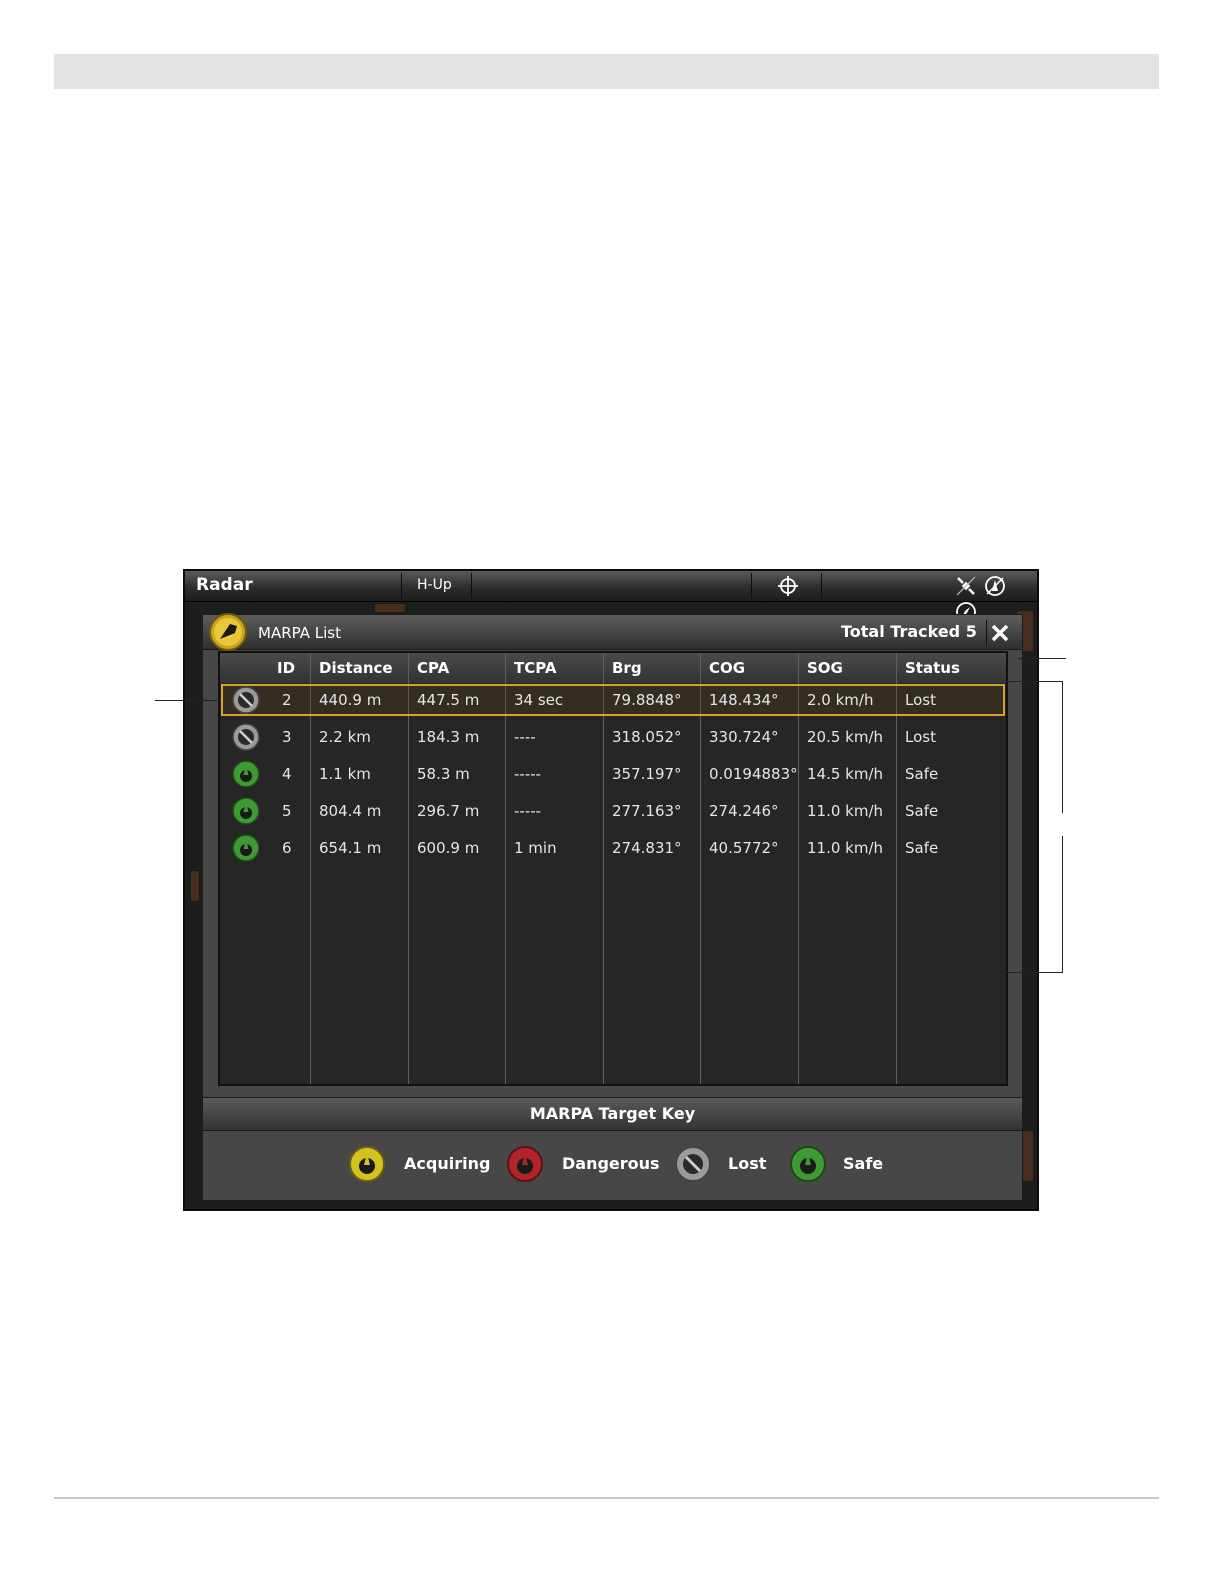  What do you see at coordinates (744, 811) in the screenshot?
I see `cell-cog: 274.246°` at bounding box center [744, 811].